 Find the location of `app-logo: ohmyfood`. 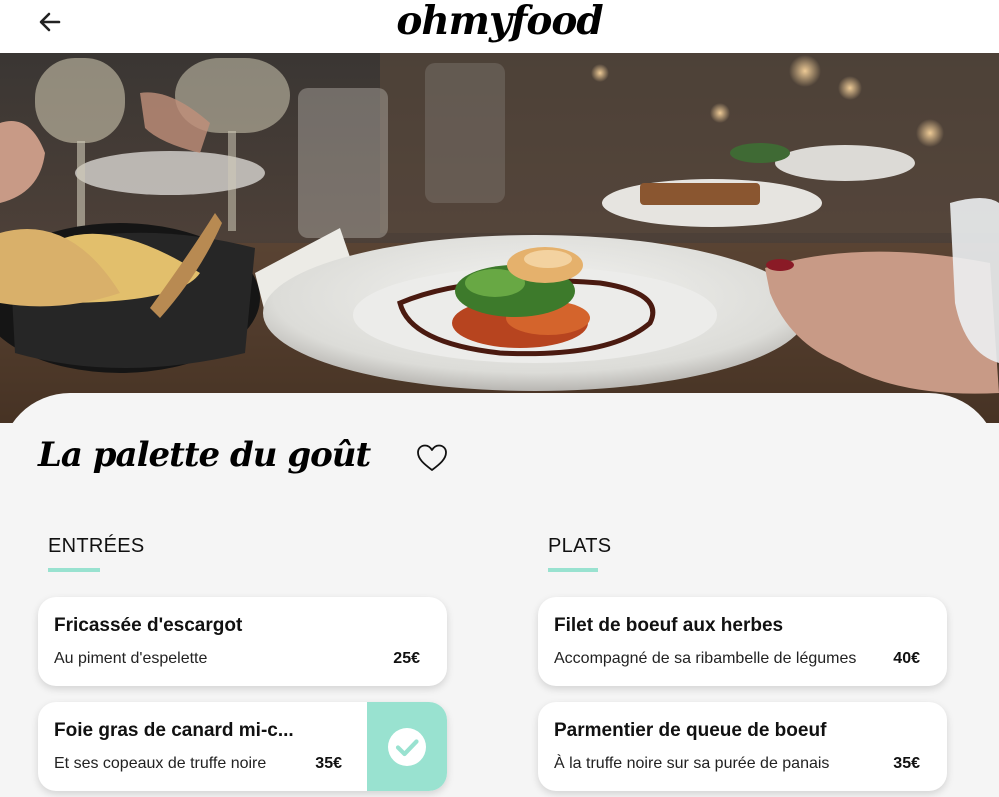

app-logo: ohmyfood is located at coordinates (499, 22).